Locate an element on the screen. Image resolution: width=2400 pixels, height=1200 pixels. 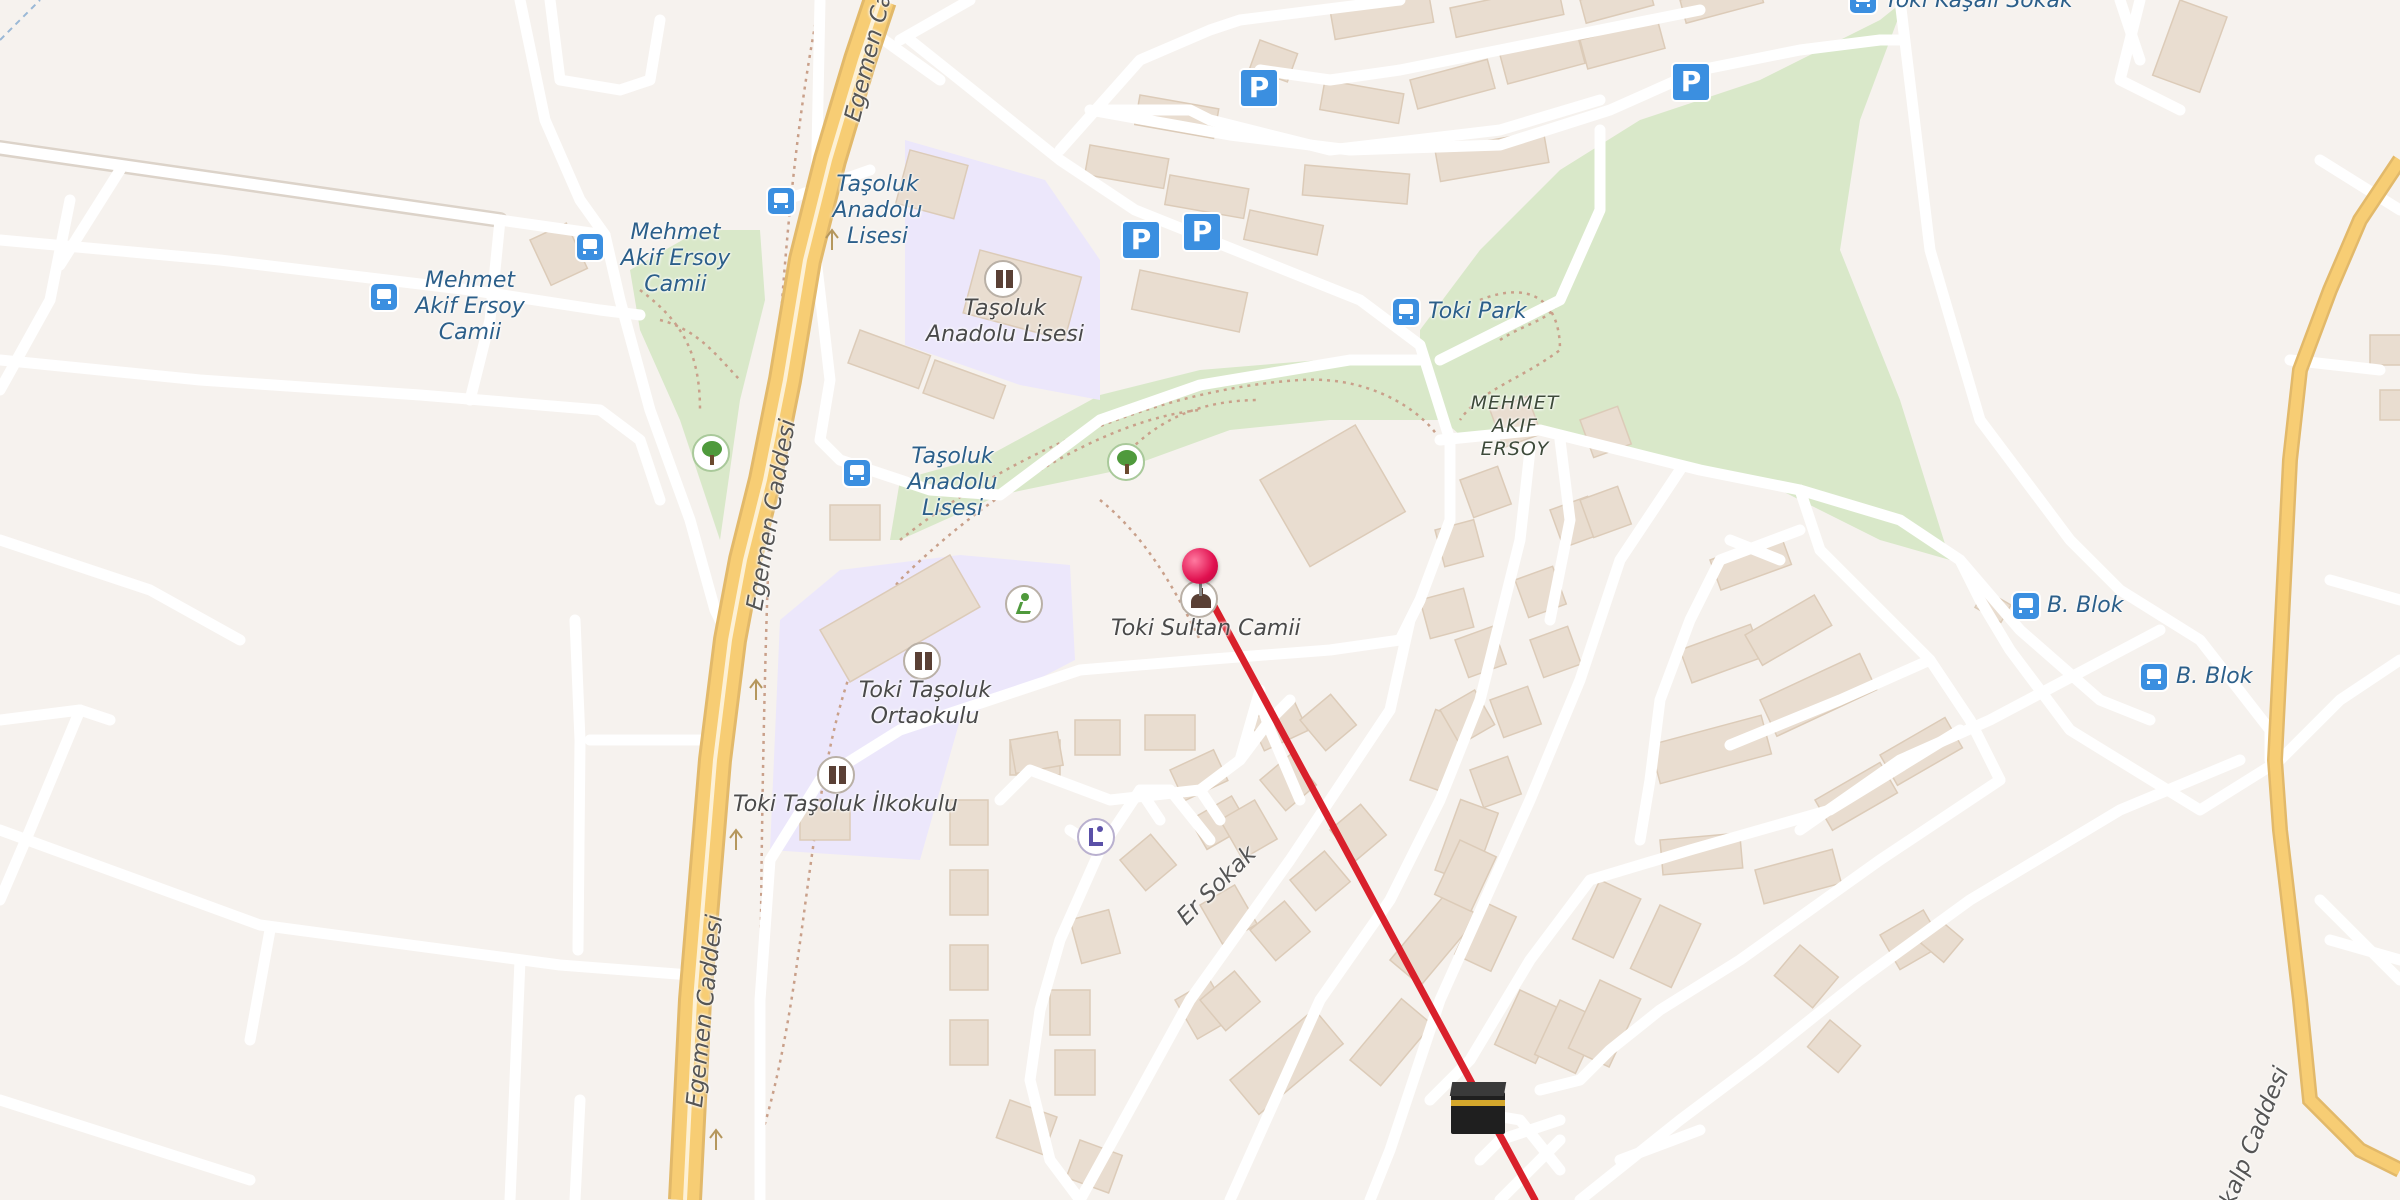
park-label: MEHMET AKIF ERSOY is located at coordinates (1515, 426).